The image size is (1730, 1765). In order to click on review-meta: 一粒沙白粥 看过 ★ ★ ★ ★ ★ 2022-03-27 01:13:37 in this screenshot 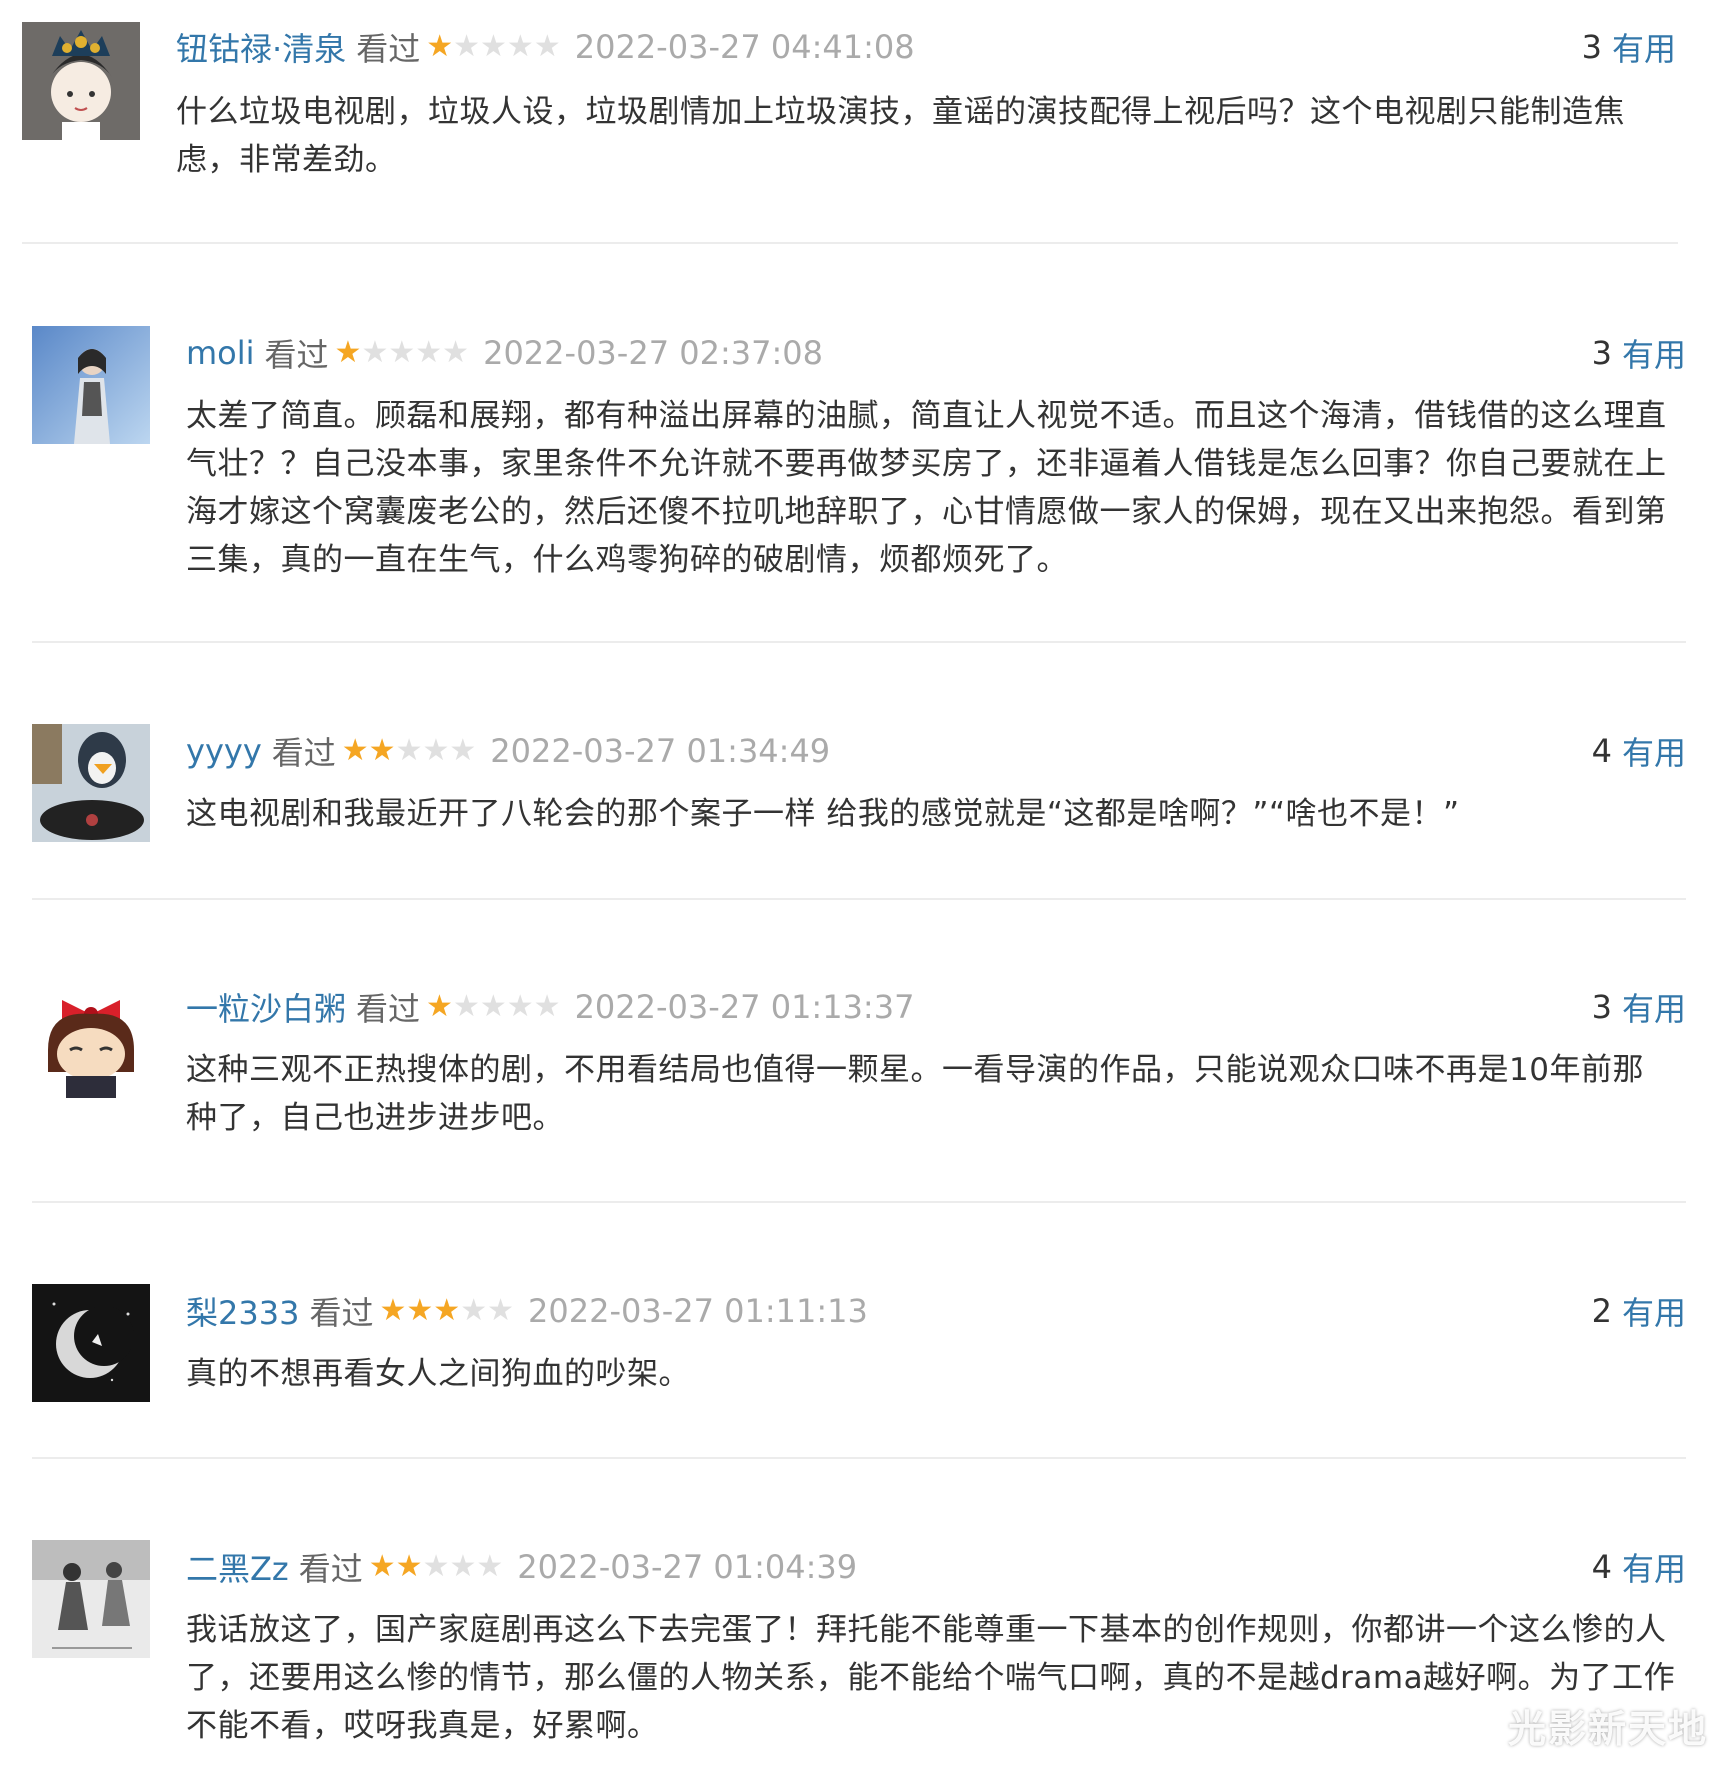, I will do `click(550, 1007)`.